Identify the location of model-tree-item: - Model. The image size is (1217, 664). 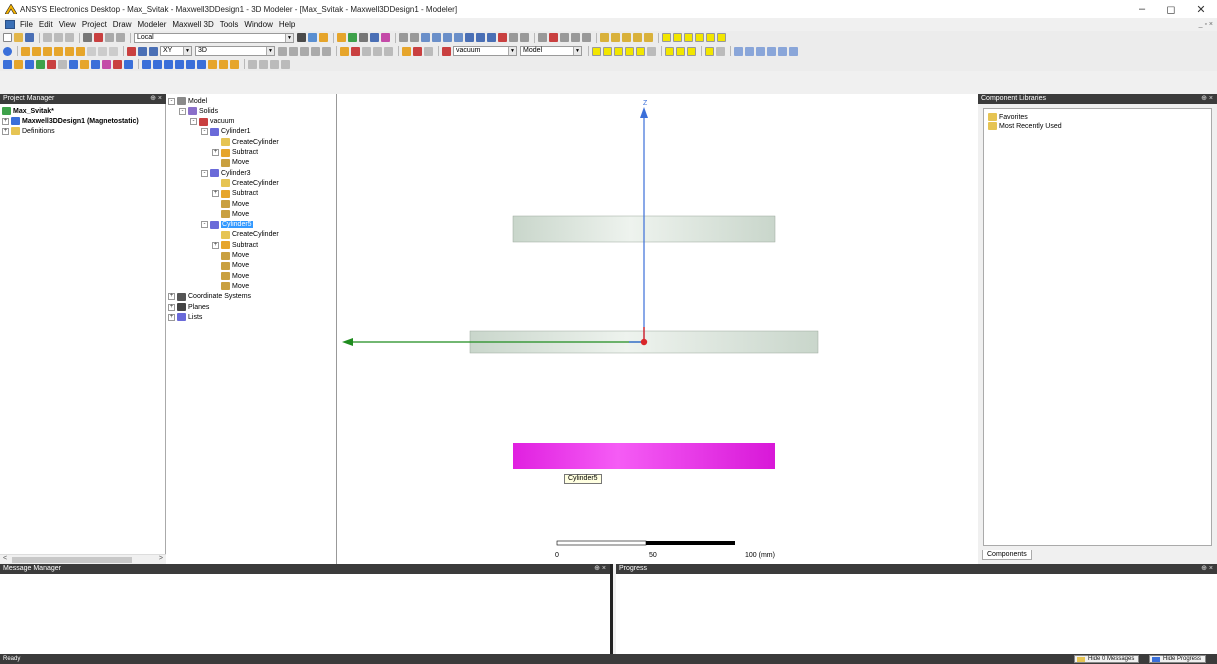
(187, 101).